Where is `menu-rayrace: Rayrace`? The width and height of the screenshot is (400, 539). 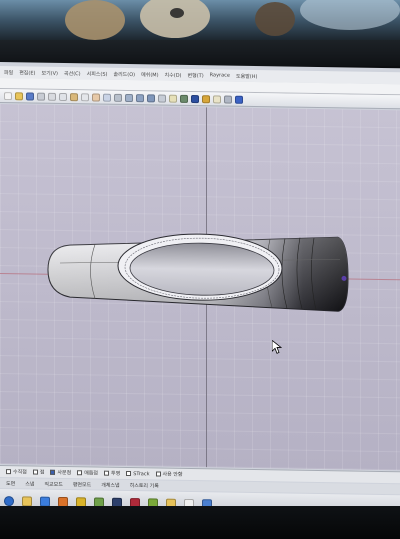 menu-rayrace: Rayrace is located at coordinates (220, 75).